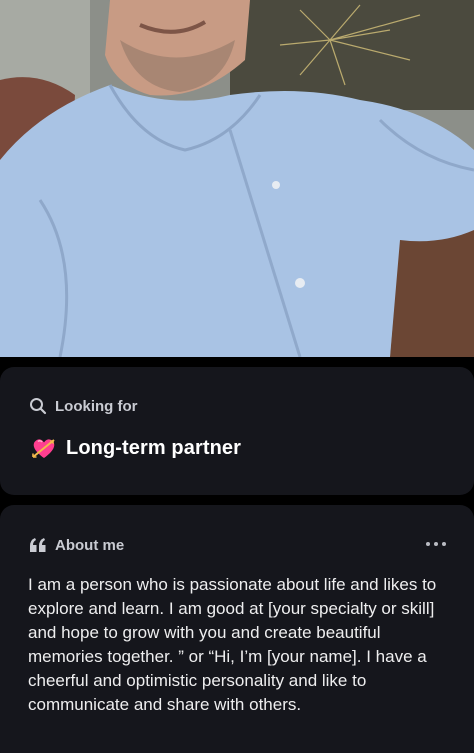 The width and height of the screenshot is (474, 753). I want to click on heart-with-arrow-icon, so click(44, 448).